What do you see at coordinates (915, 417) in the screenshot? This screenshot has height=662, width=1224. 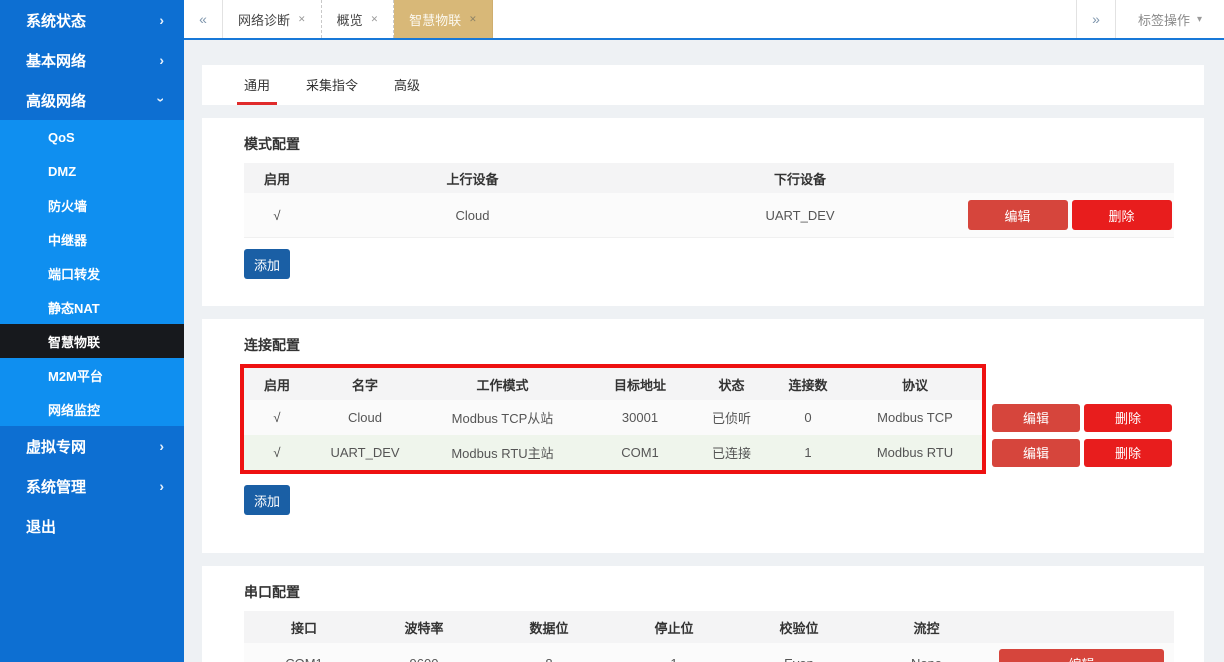 I see `cell-protocol: Modbus TCP` at bounding box center [915, 417].